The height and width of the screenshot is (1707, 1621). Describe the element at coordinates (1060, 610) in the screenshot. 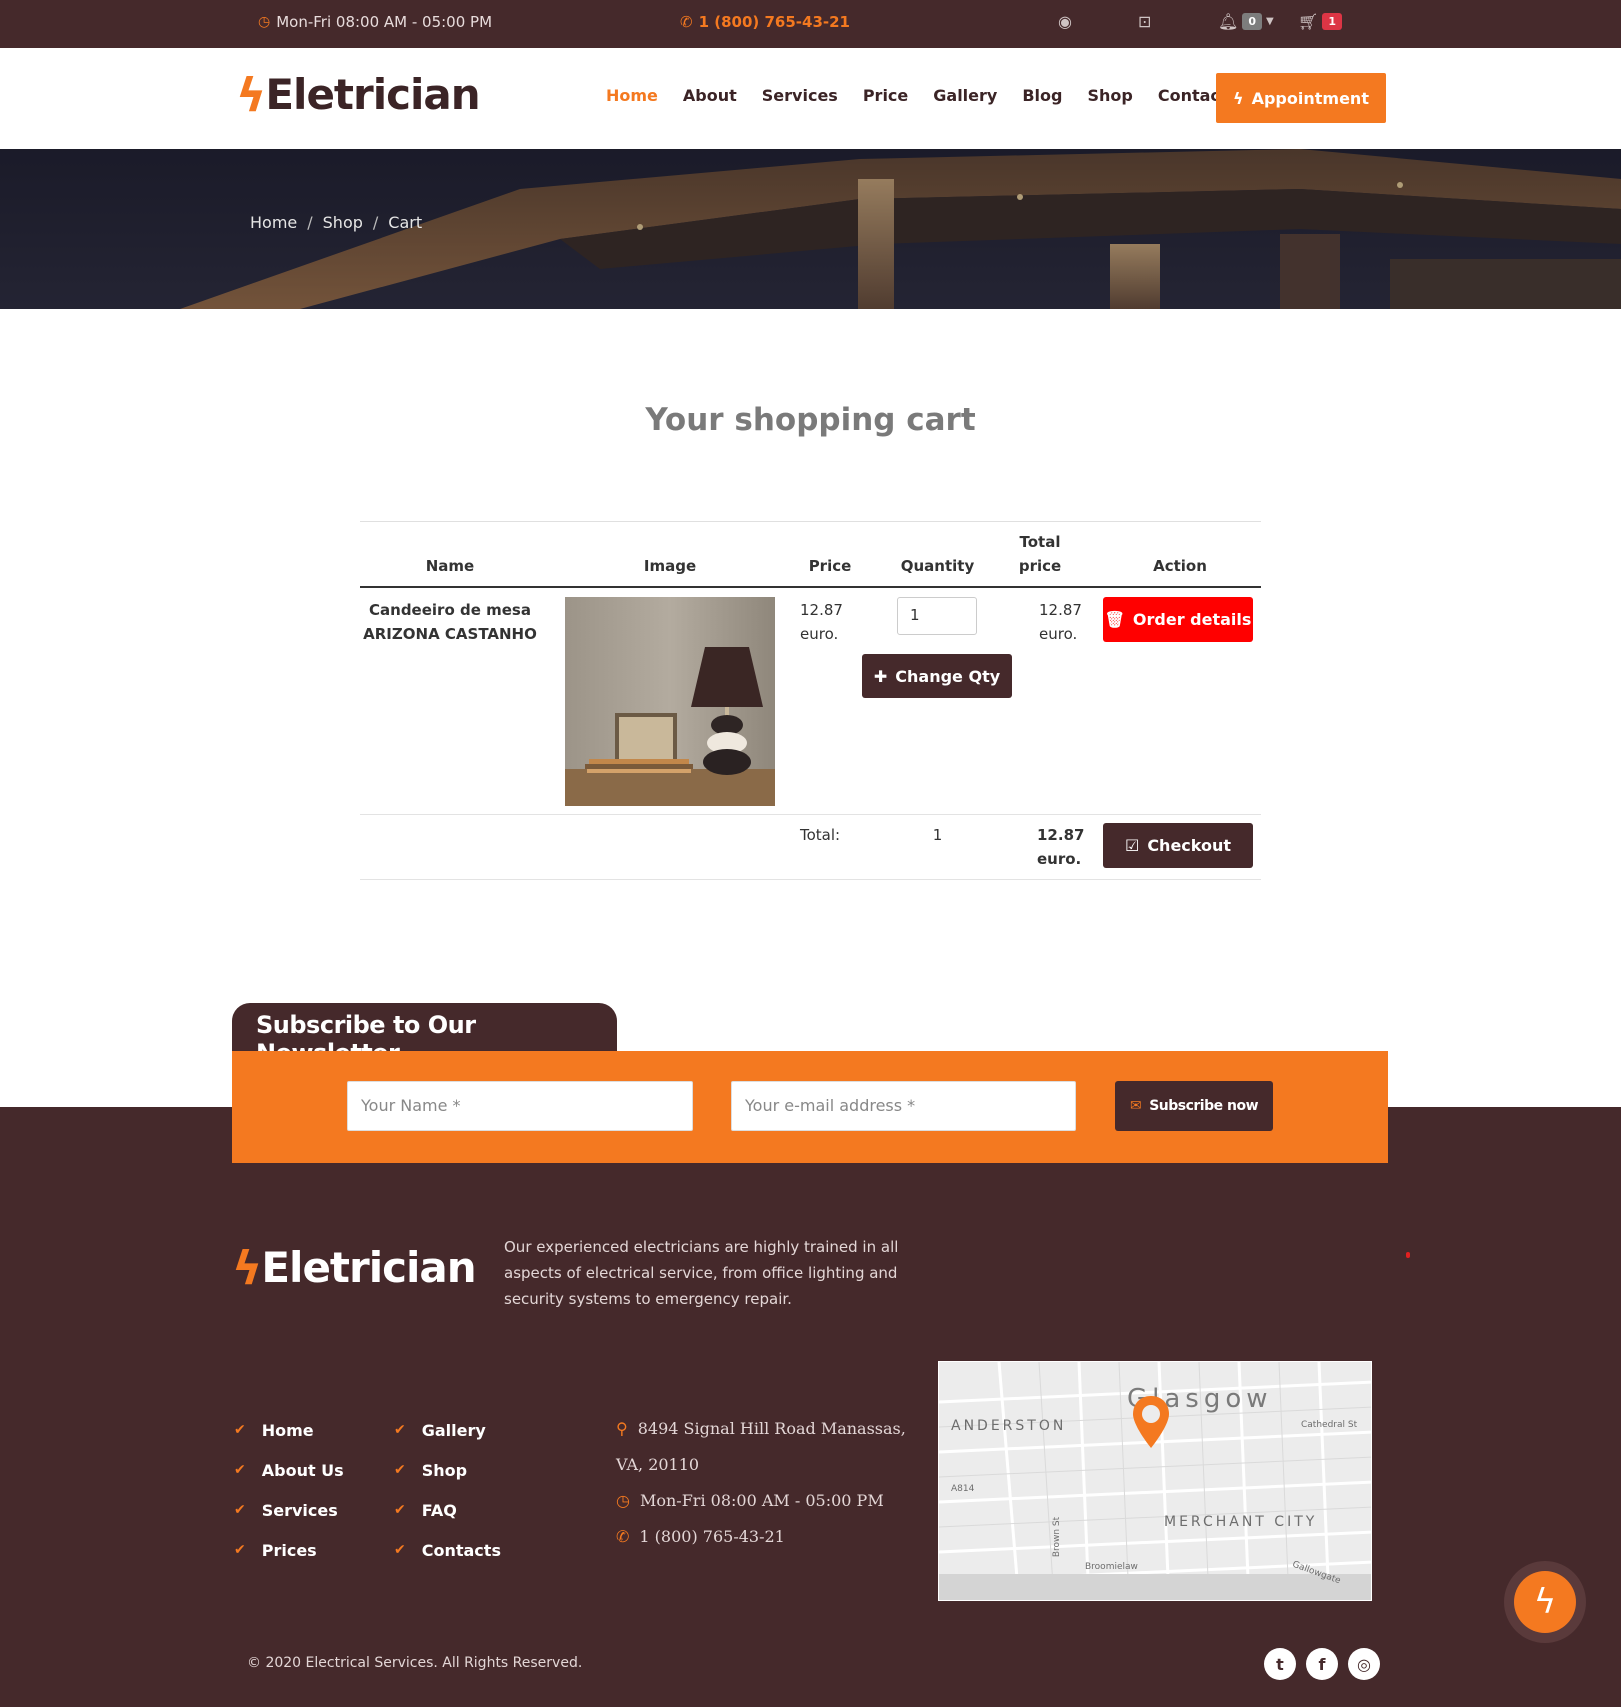

I see `item-total-value: 12.87` at that location.